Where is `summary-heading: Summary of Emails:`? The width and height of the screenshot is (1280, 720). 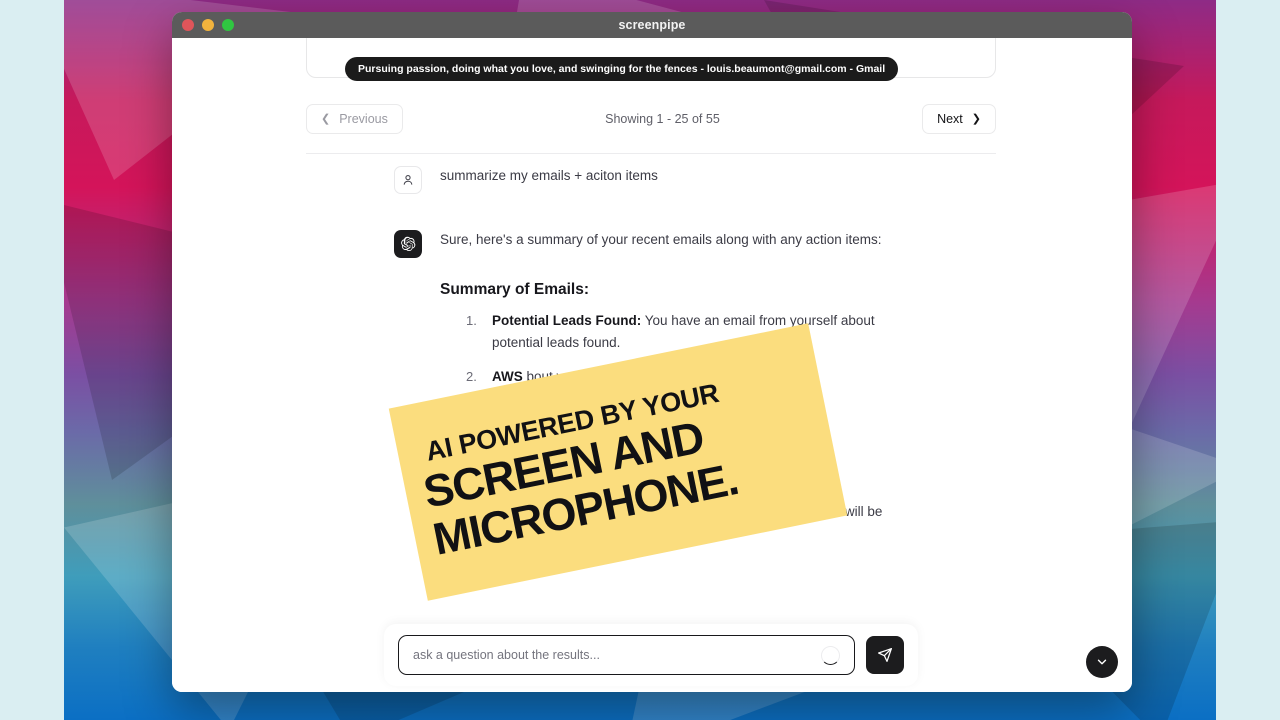
summary-heading: Summary of Emails: is located at coordinates (515, 289).